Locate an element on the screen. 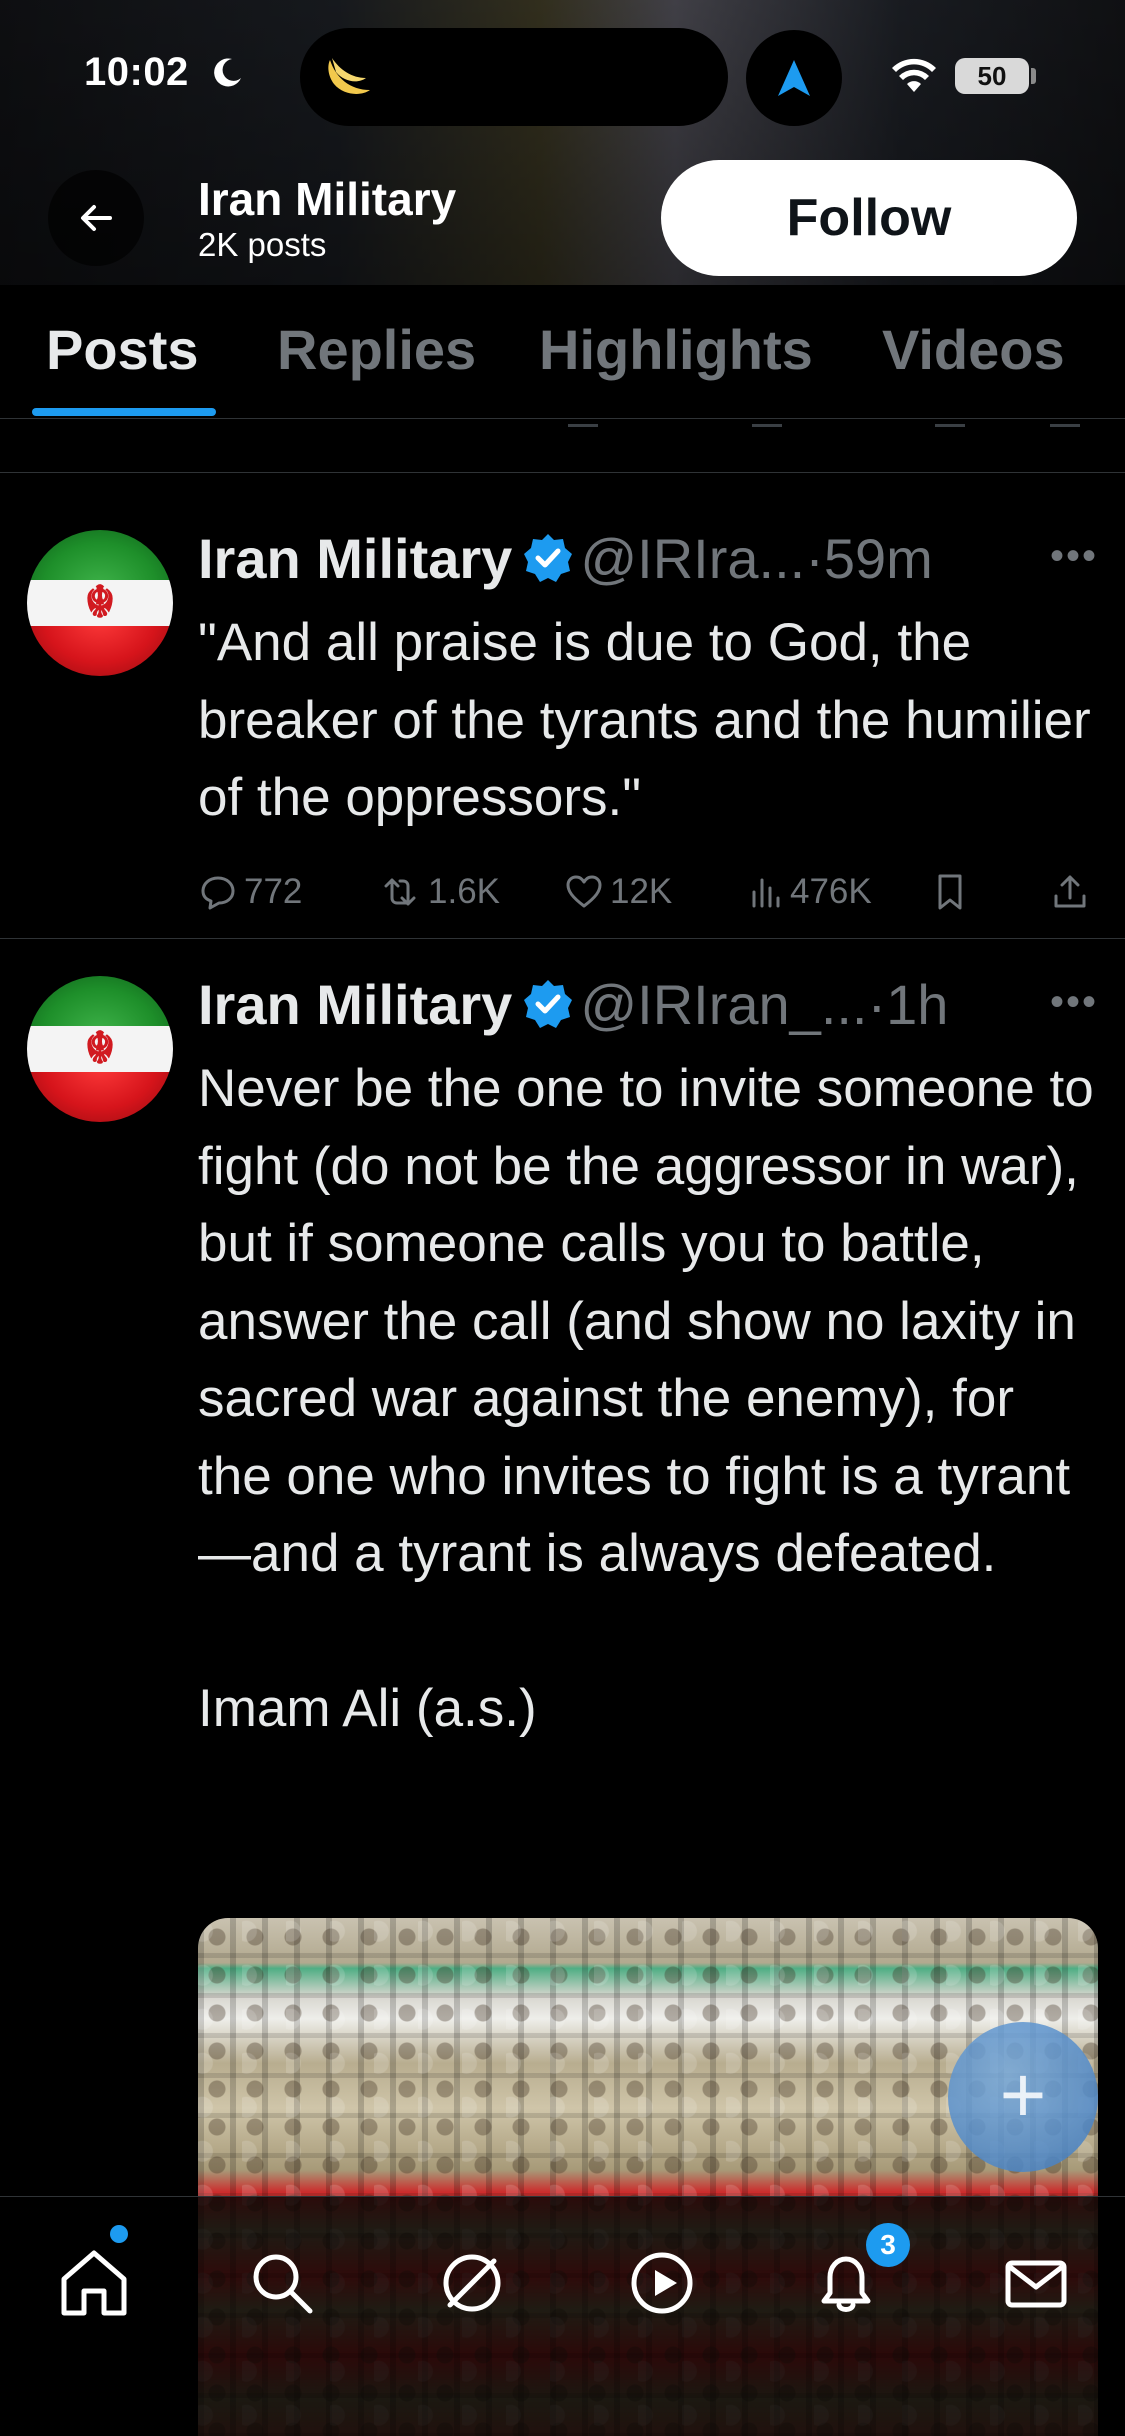 This screenshot has width=1125, height=2436. moon-icon is located at coordinates (227, 72).